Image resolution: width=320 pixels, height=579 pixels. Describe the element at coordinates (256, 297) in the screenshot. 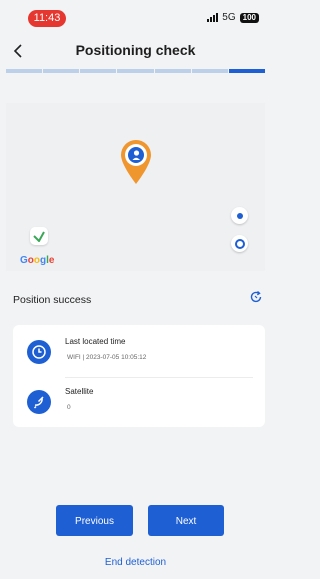

I see `refresh-icon` at that location.